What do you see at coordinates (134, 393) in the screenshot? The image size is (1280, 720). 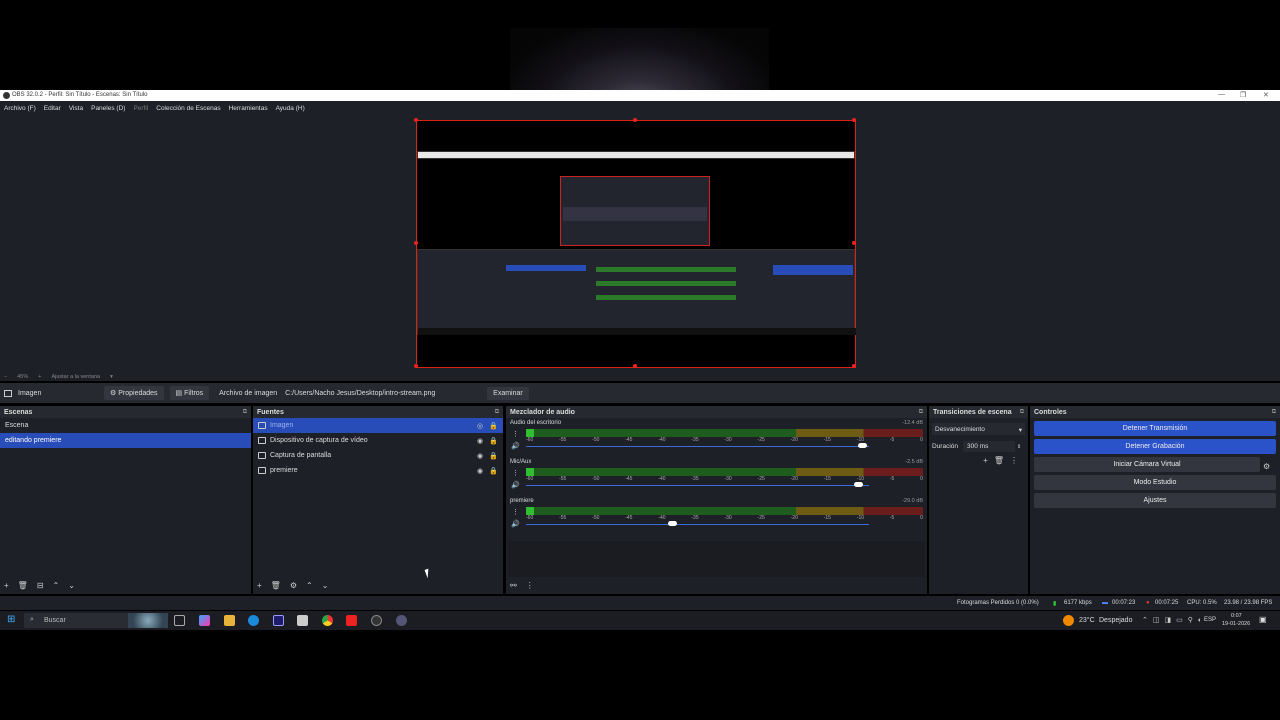 I see `properties-button: ⚙ Propiedades` at bounding box center [134, 393].